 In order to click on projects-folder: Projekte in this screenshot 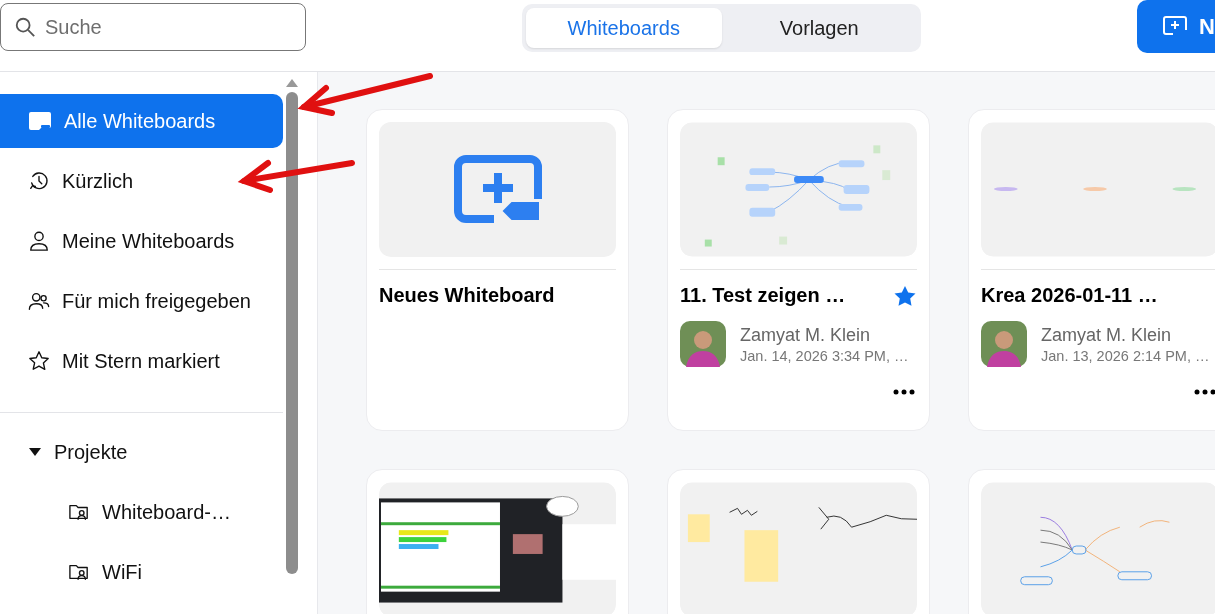, I will do `click(141, 452)`.